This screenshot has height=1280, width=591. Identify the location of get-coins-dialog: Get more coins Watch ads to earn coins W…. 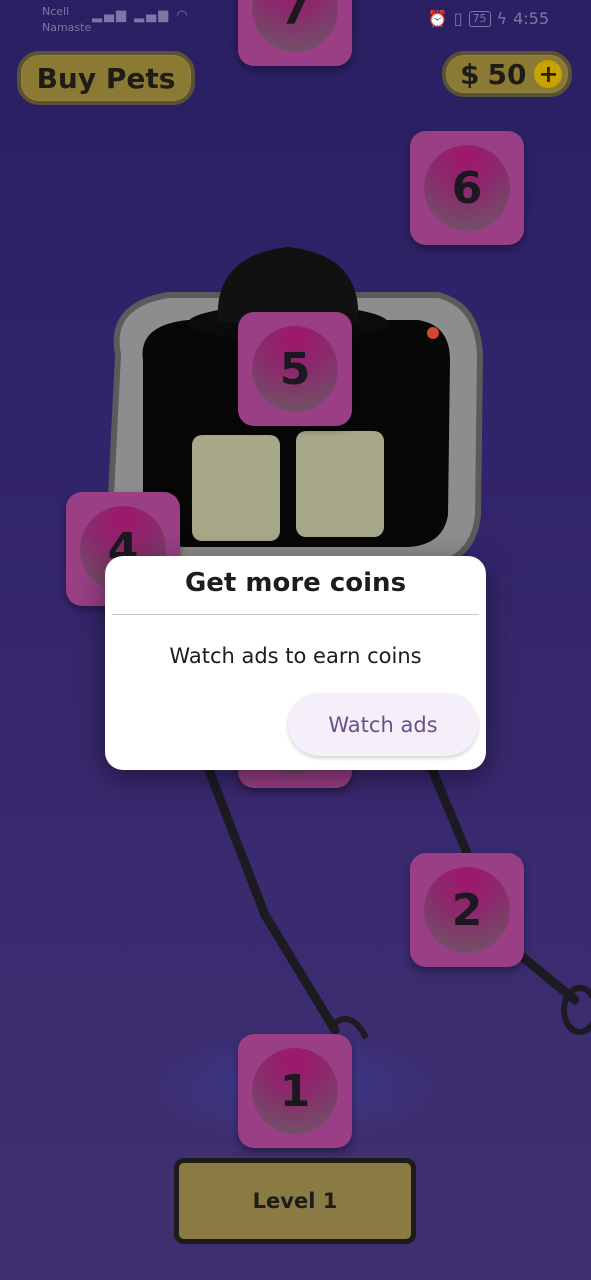
(295, 663).